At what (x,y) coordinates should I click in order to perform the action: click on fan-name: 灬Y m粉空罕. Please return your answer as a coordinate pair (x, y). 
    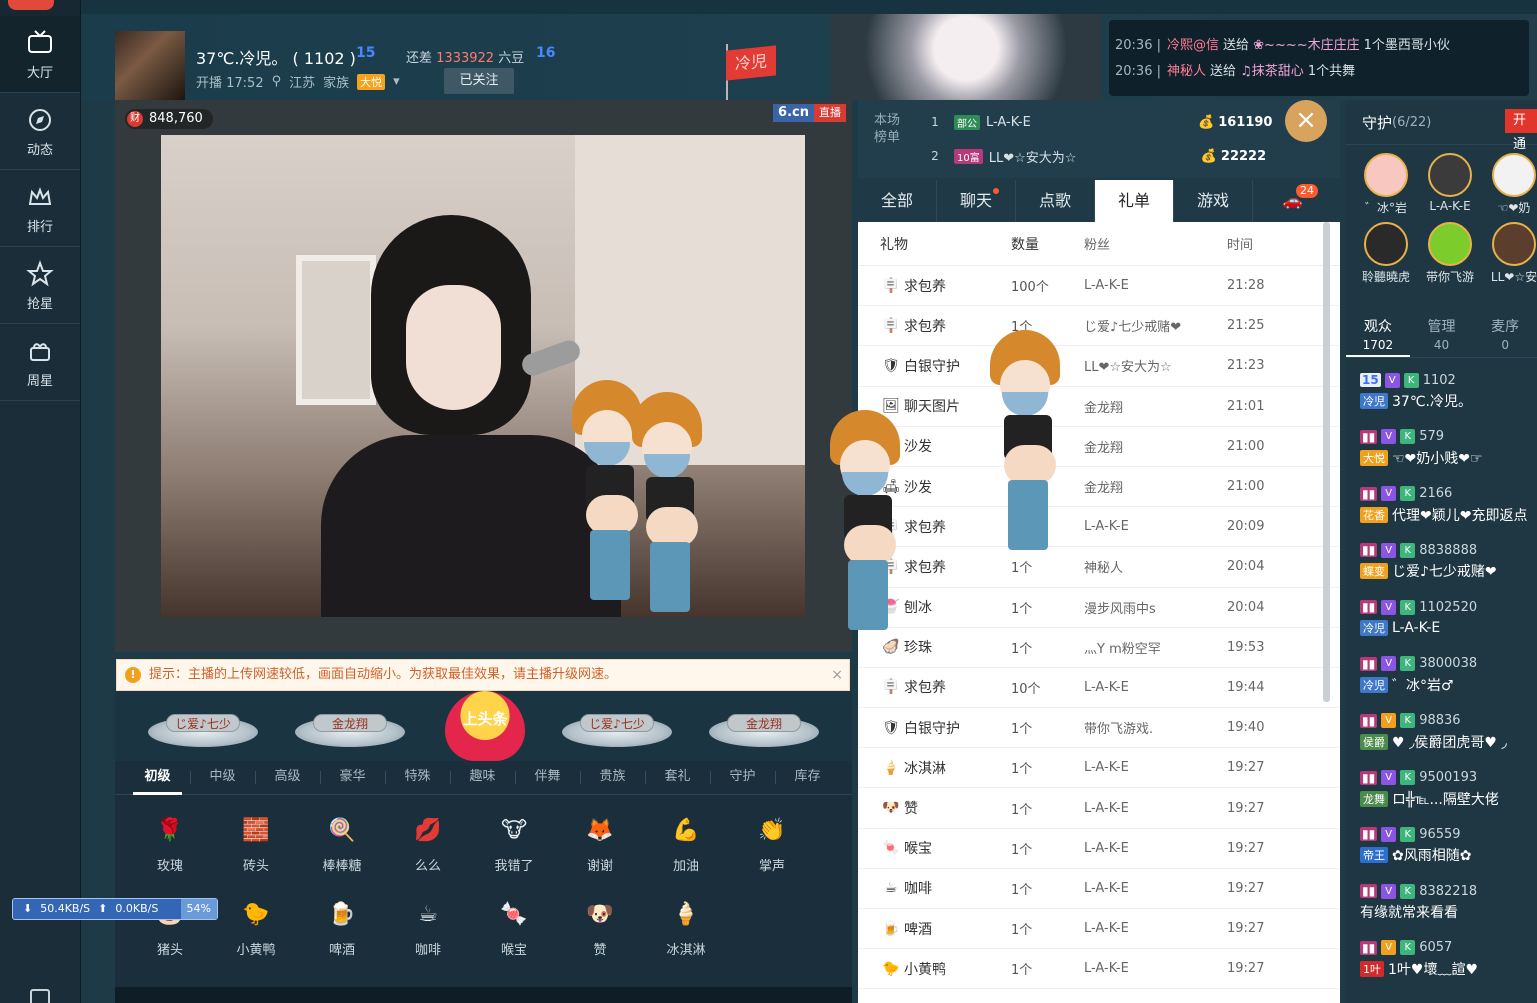
    Looking at the image, I should click on (1155, 647).